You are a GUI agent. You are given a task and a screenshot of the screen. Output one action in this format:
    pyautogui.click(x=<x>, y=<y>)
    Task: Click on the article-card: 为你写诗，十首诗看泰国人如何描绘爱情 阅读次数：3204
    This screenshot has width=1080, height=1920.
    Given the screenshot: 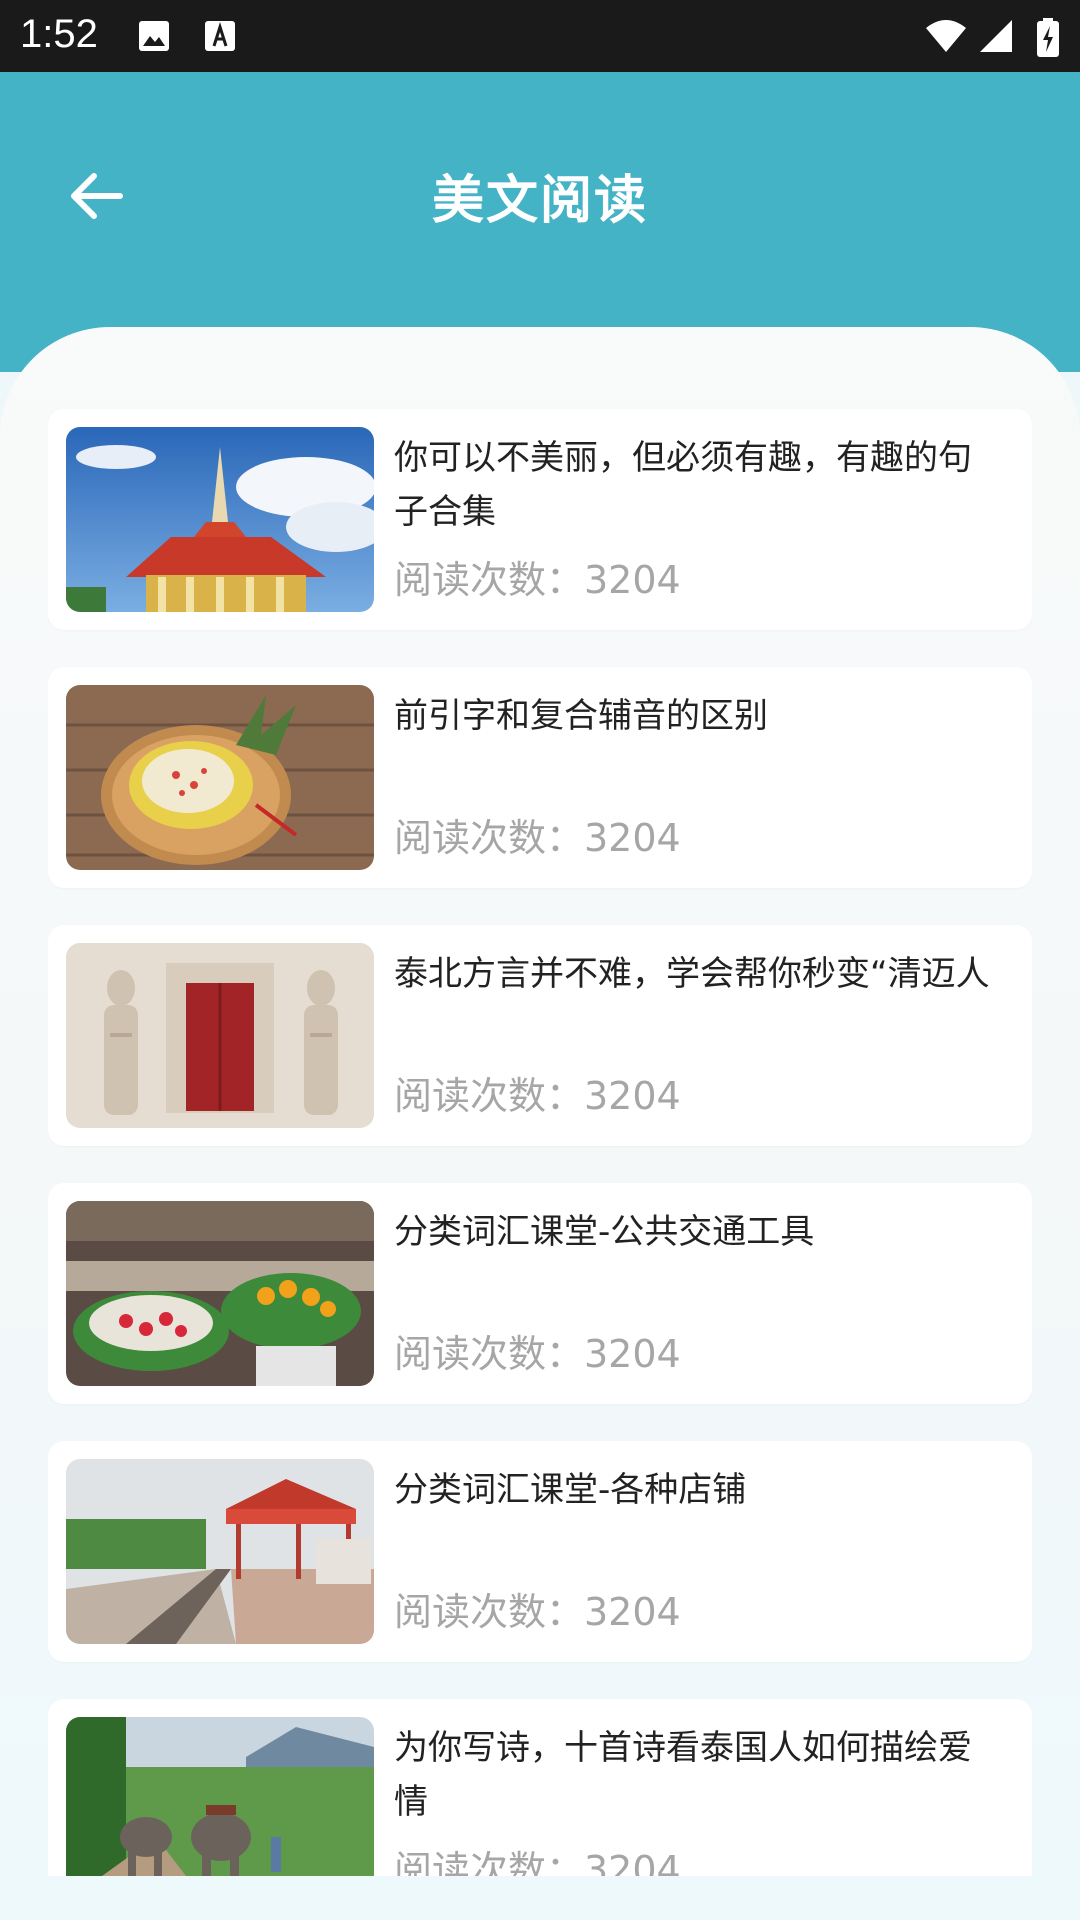 What is the action you would take?
    pyautogui.click(x=540, y=1787)
    